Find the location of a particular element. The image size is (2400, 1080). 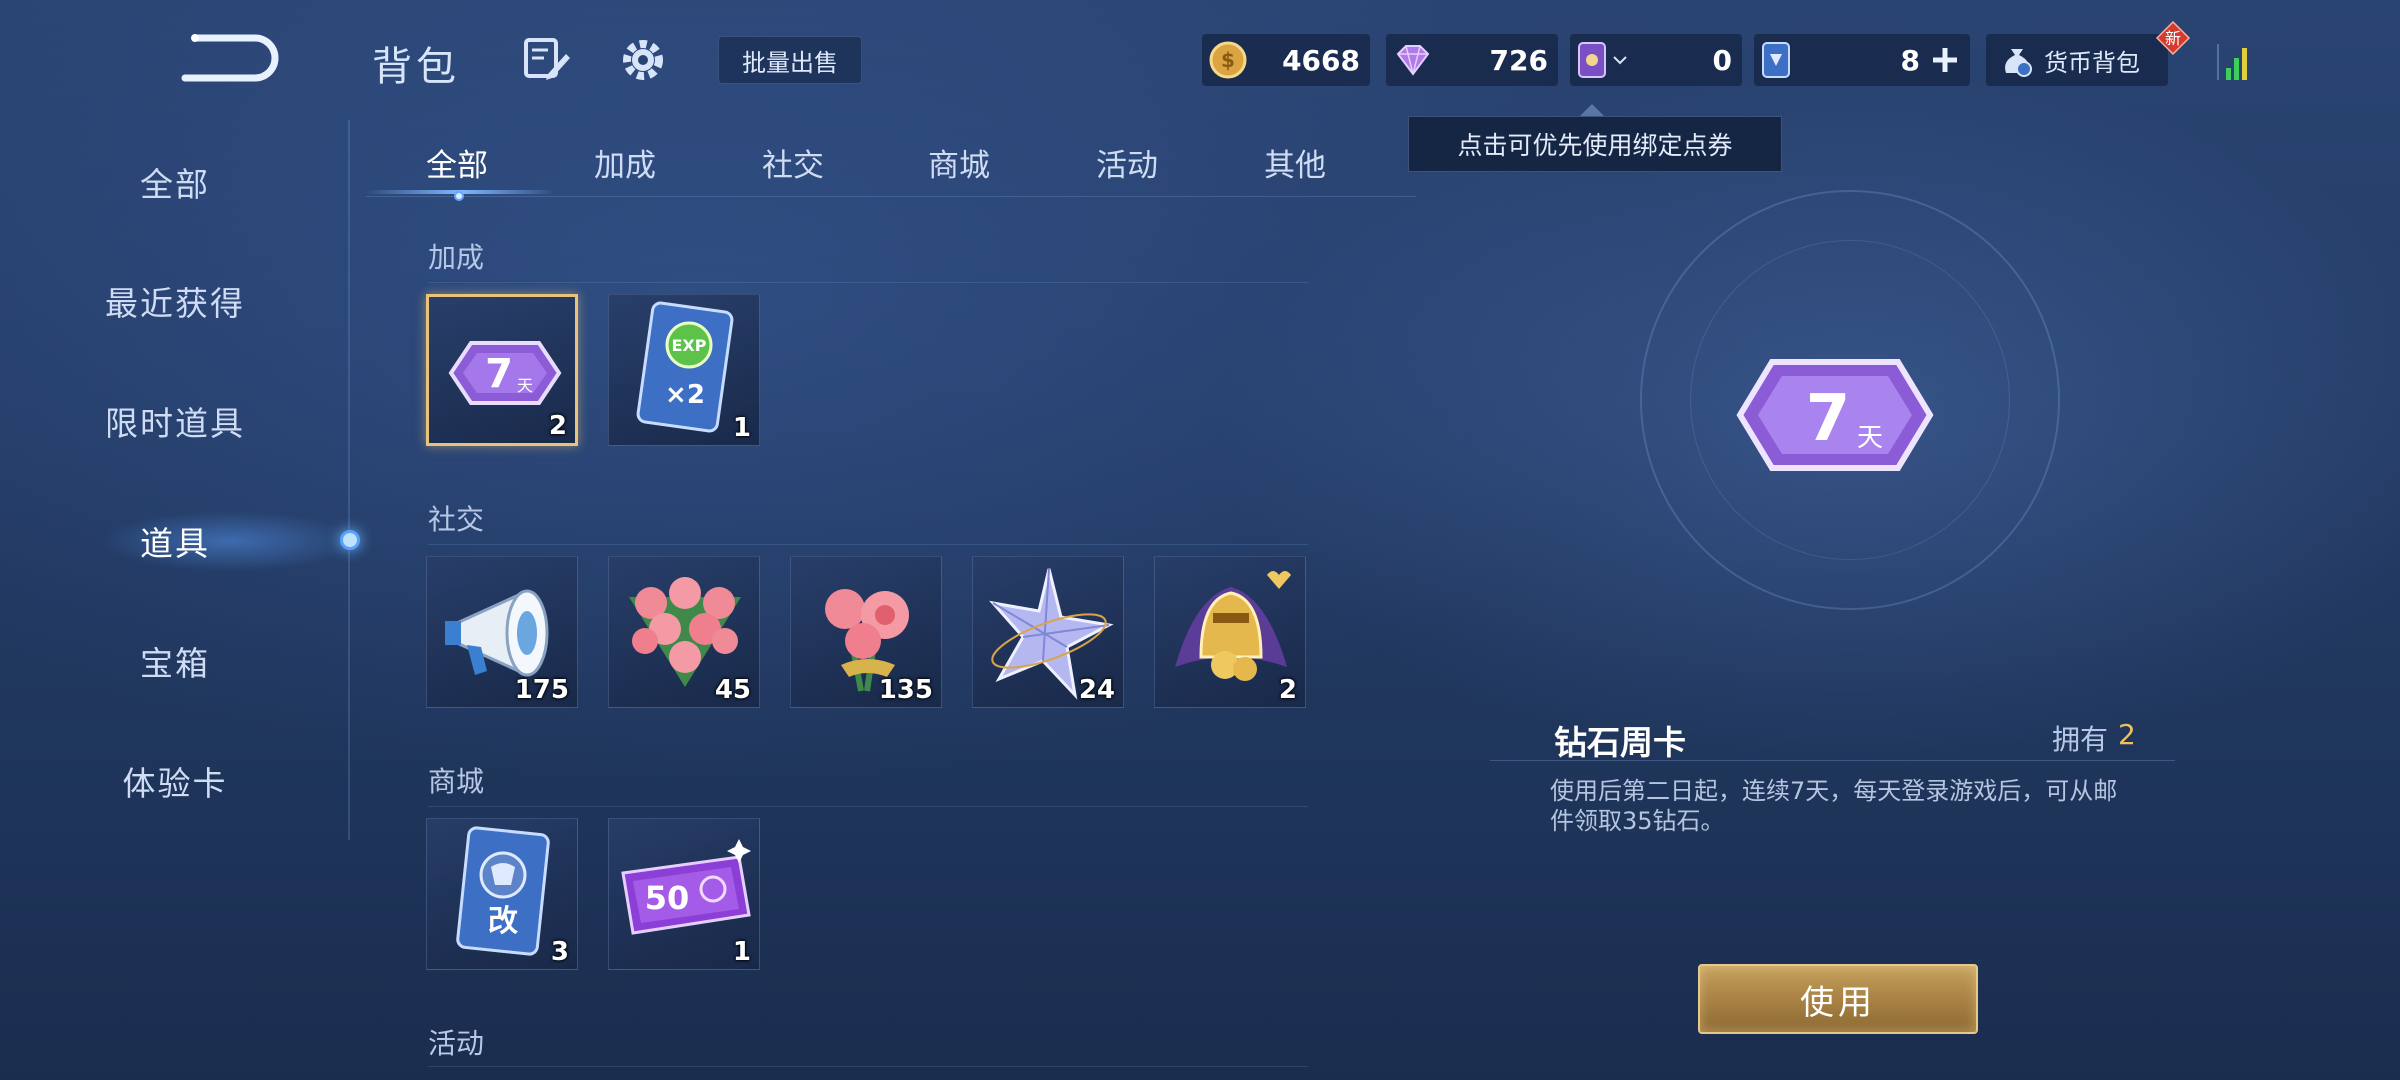

item-slot-rose-bouquet: 135 is located at coordinates (866, 632).